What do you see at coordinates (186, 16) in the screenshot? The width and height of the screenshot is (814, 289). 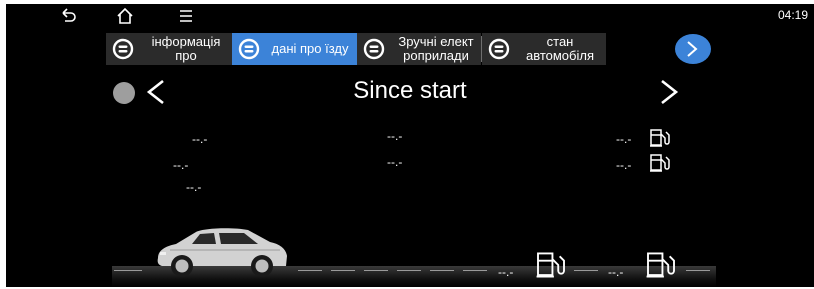 I see `menu-icon` at bounding box center [186, 16].